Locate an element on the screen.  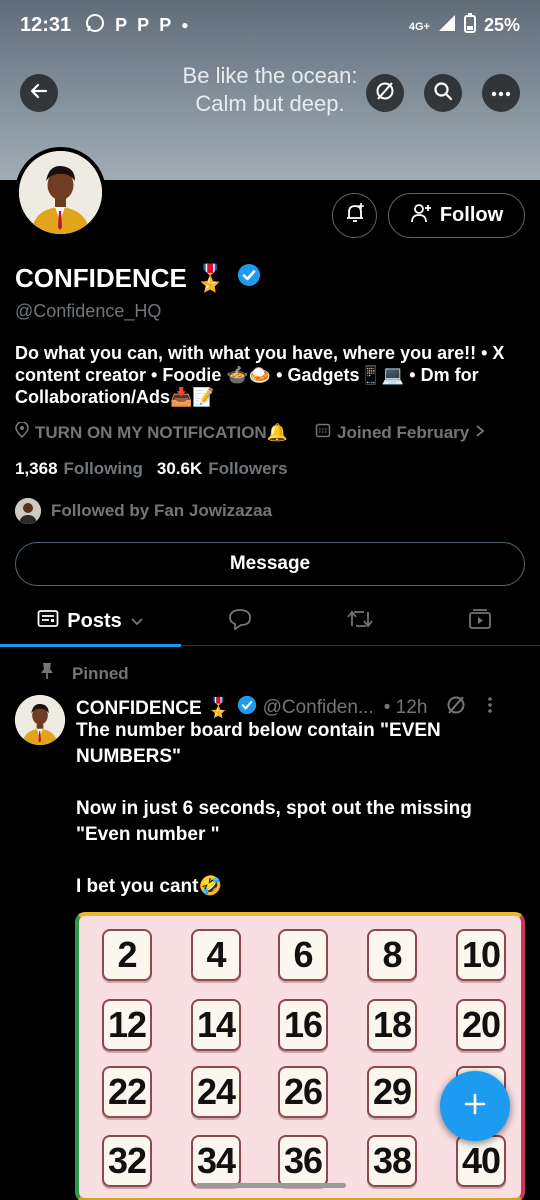
back-button is located at coordinates (39, 93).